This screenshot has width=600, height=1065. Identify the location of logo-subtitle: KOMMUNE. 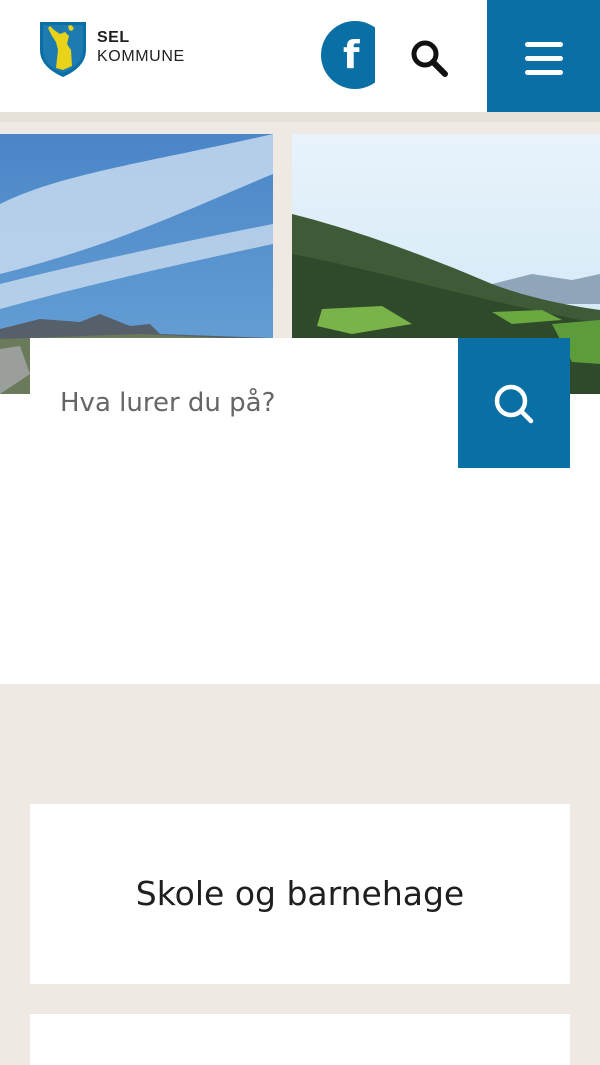
(141, 56).